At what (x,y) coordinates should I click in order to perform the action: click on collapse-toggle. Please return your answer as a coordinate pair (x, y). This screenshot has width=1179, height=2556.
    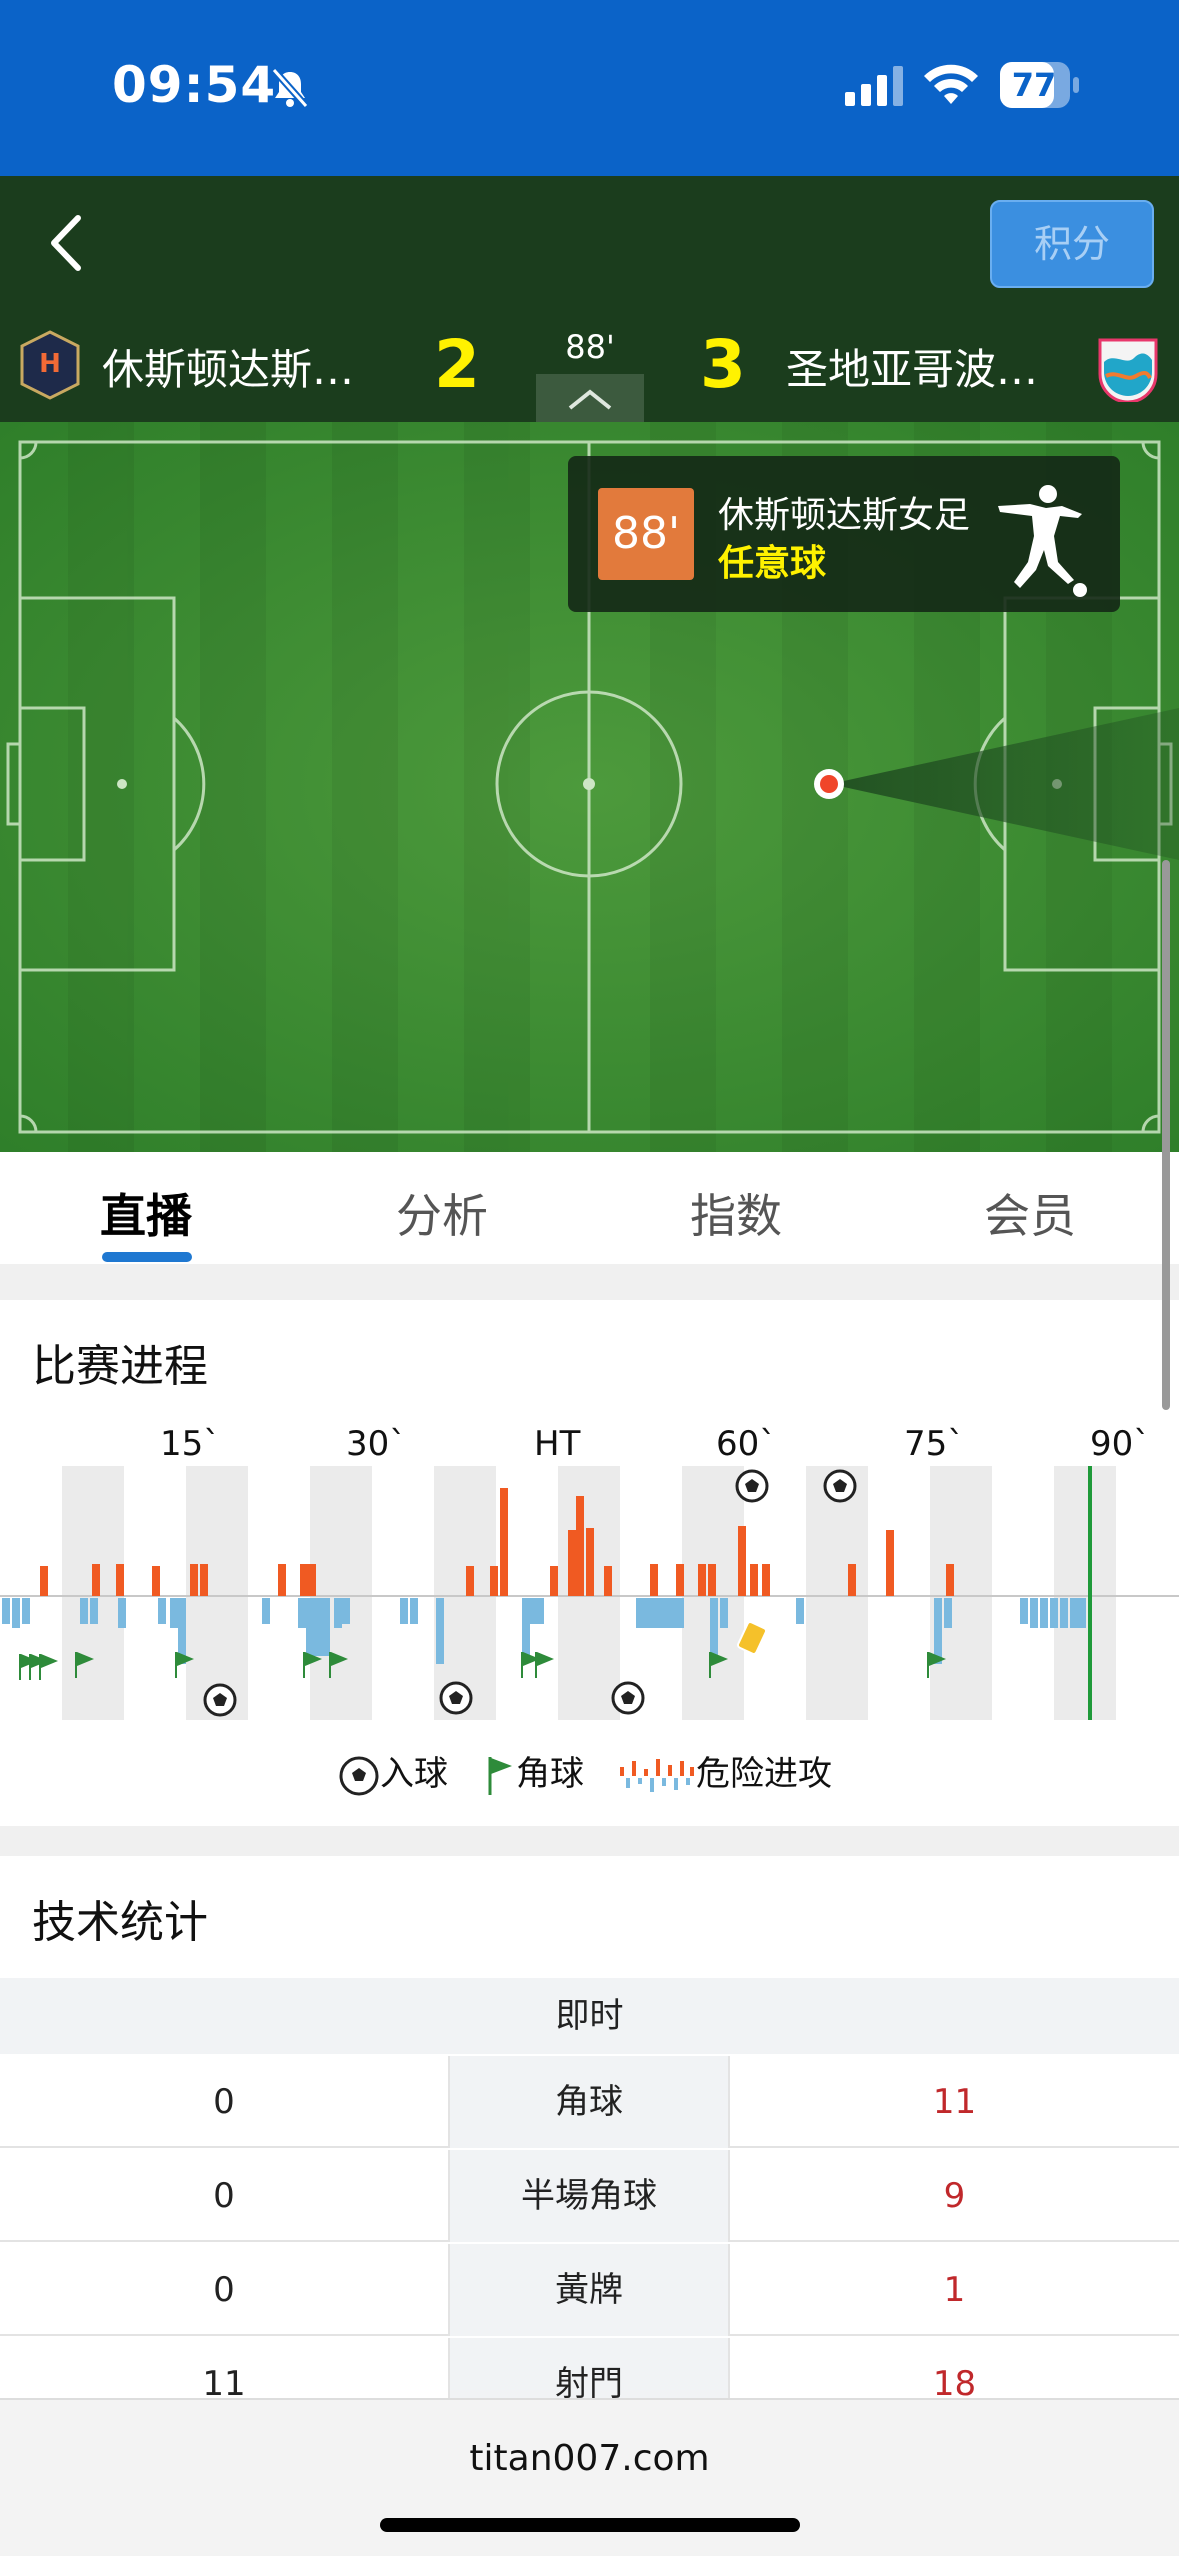
    Looking at the image, I should click on (590, 398).